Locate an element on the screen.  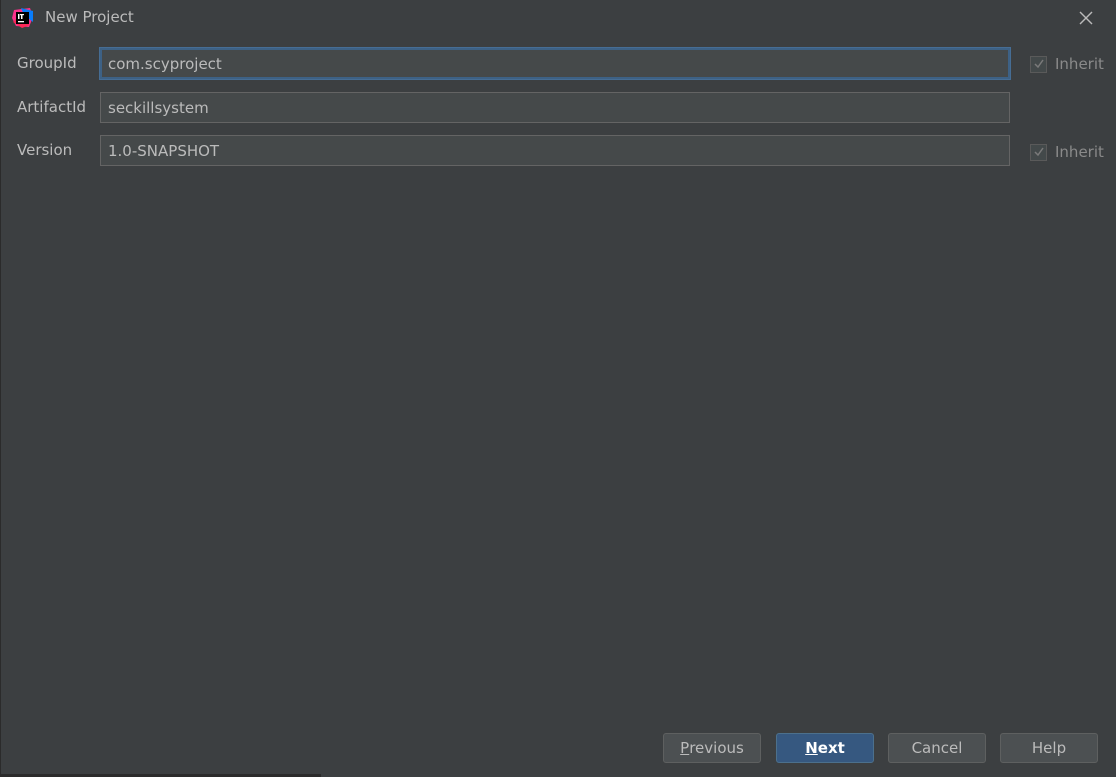
close-button is located at coordinates (1086, 18).